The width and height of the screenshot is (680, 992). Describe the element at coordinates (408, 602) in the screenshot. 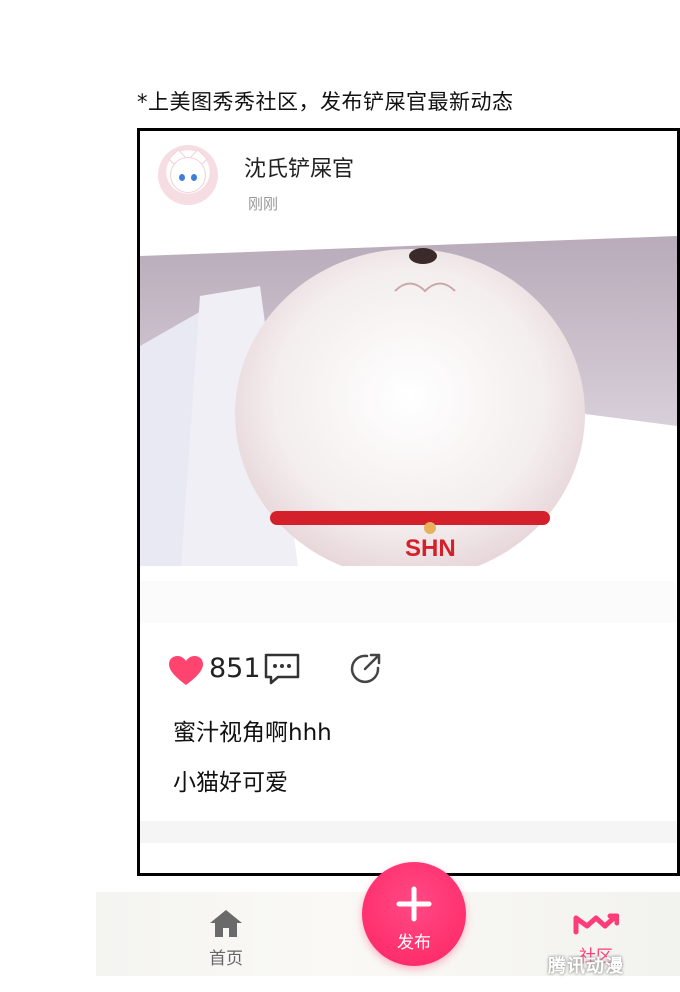

I see `photo-bottom-spacer` at that location.